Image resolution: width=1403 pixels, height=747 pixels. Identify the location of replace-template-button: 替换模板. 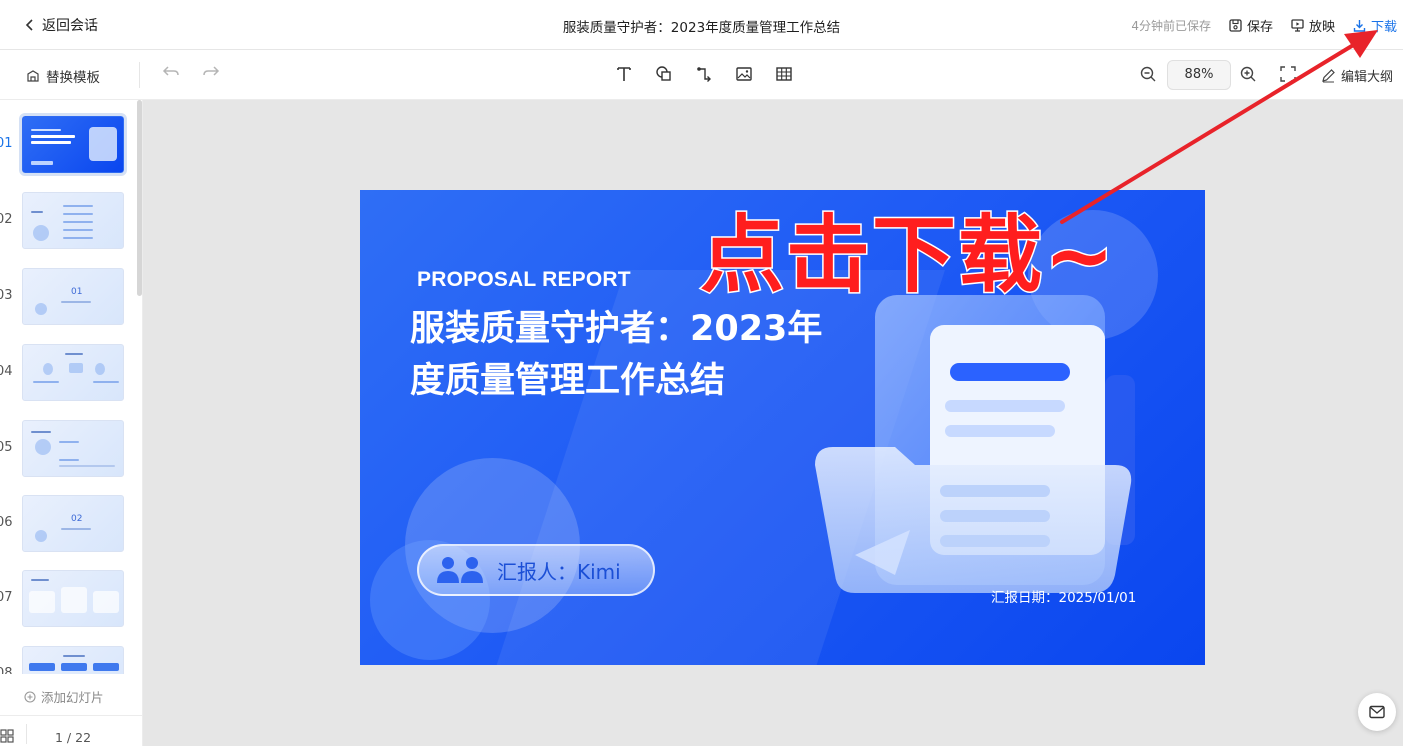
(63, 76).